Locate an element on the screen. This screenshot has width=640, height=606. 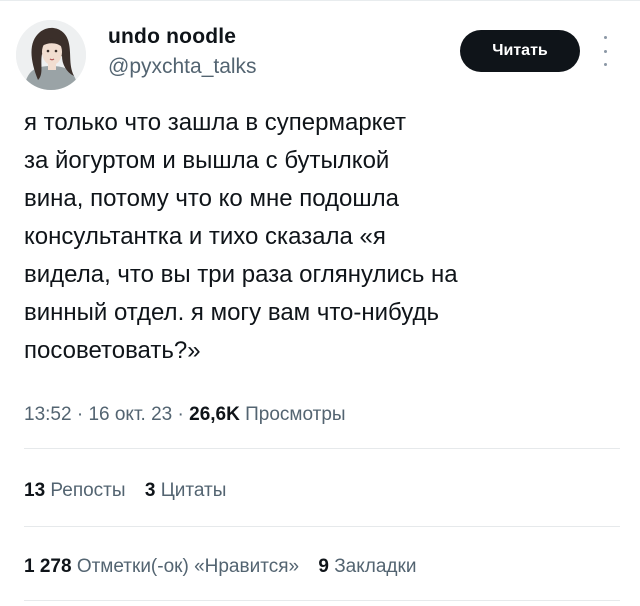
reposts-stat: 13 Репосты is located at coordinates (75, 490).